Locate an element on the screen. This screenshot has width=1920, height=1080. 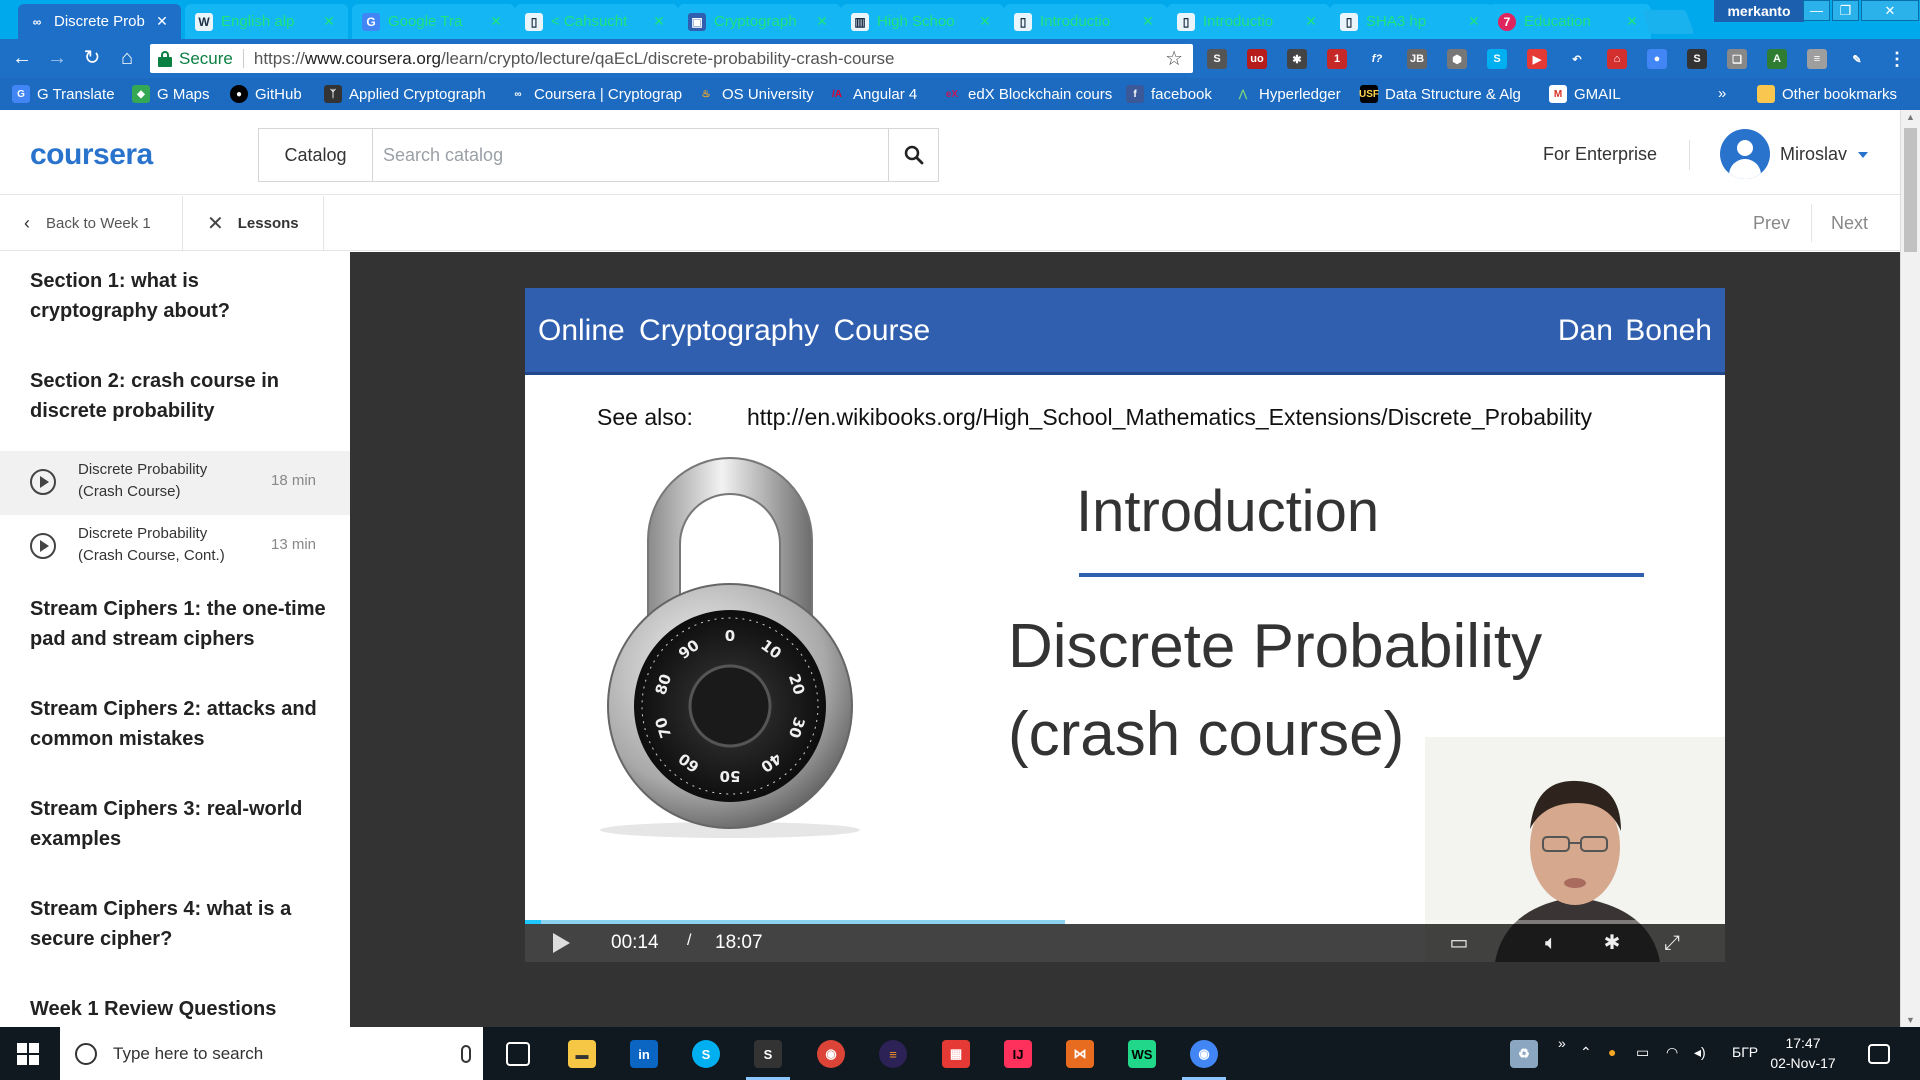
chevron-down-icon is located at coordinates (1863, 155).